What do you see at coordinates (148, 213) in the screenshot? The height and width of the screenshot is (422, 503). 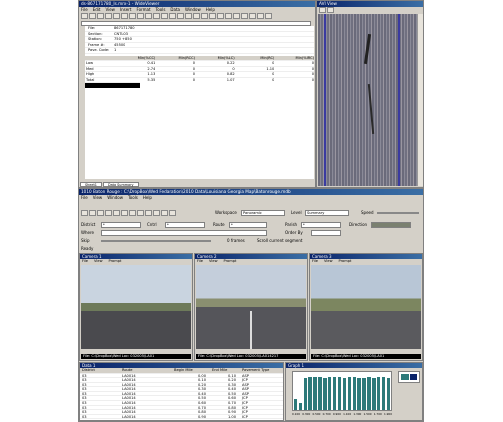 I see `next-icon` at bounding box center [148, 213].